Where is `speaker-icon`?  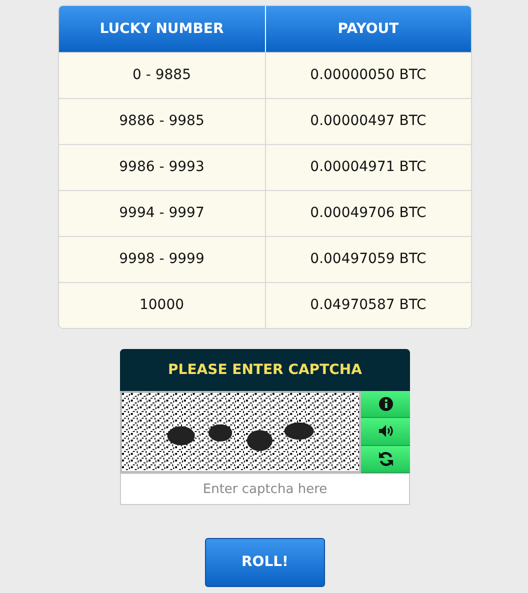 speaker-icon is located at coordinates (386, 431).